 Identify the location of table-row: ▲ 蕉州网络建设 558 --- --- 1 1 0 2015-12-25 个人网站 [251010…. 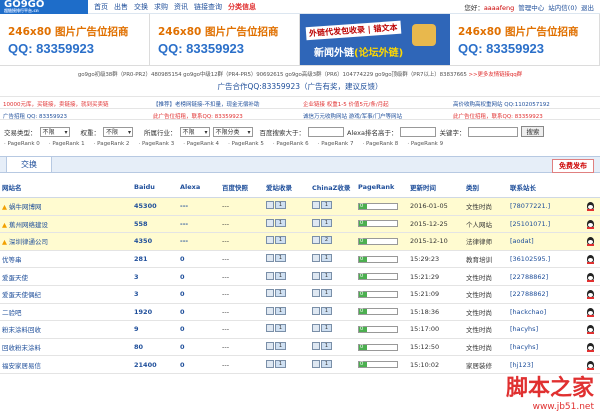
(300, 224).